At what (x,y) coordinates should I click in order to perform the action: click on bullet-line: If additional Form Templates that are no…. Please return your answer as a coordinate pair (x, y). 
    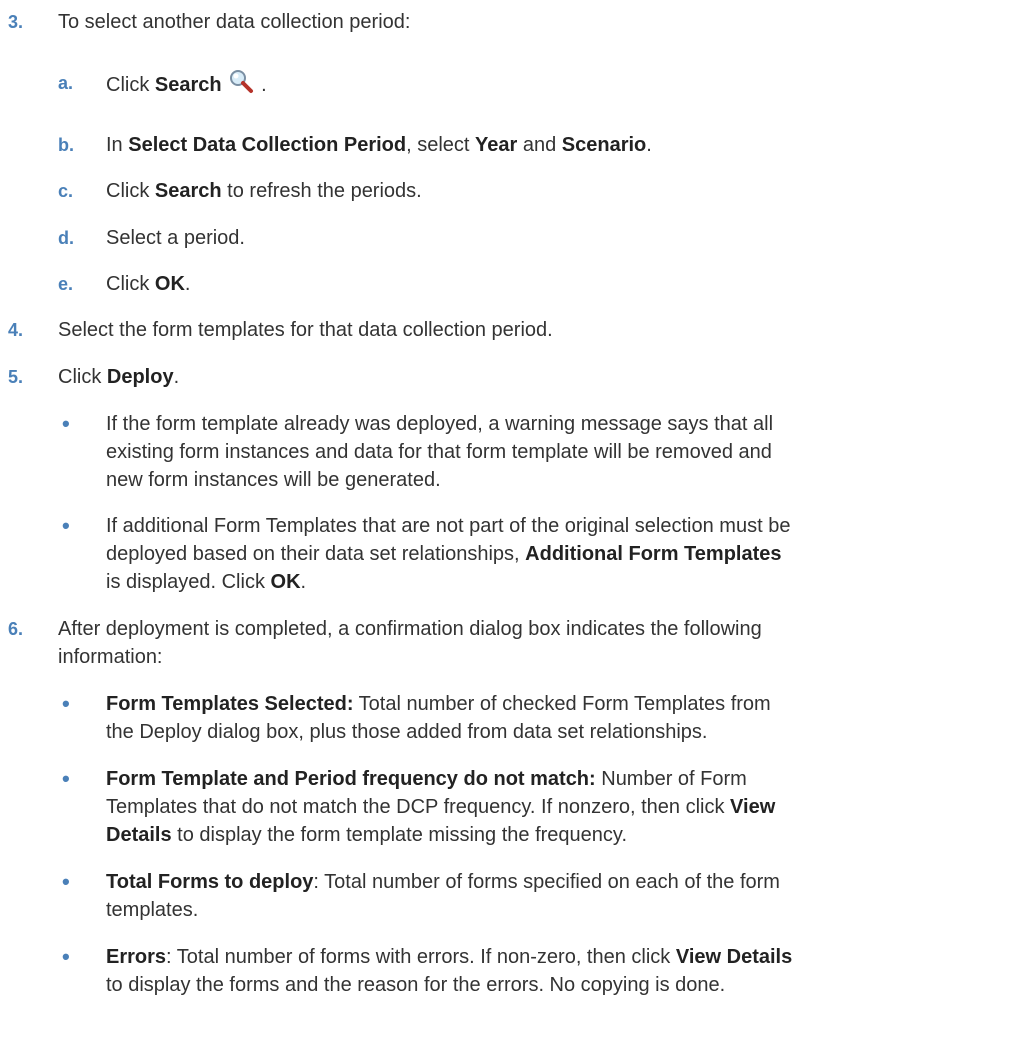
    Looking at the image, I should click on (448, 526).